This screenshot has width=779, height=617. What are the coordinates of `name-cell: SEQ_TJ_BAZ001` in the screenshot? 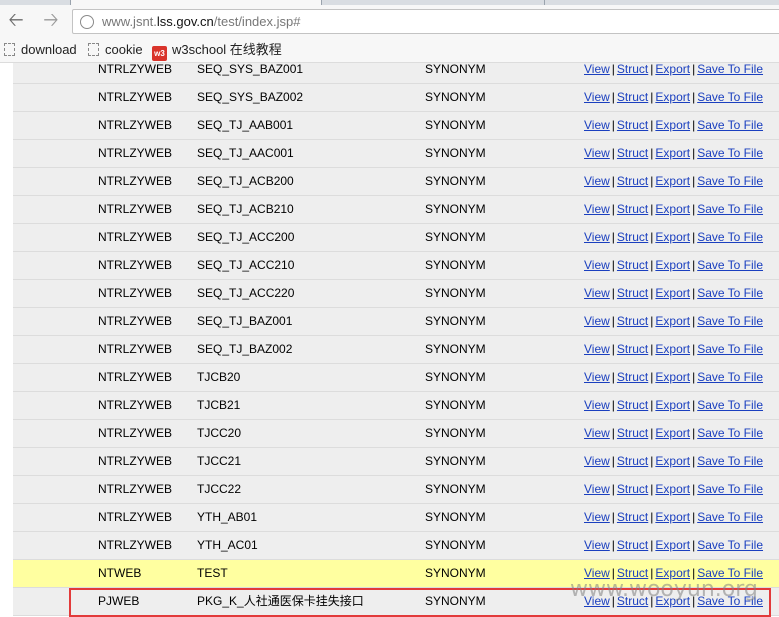 It's located at (245, 321).